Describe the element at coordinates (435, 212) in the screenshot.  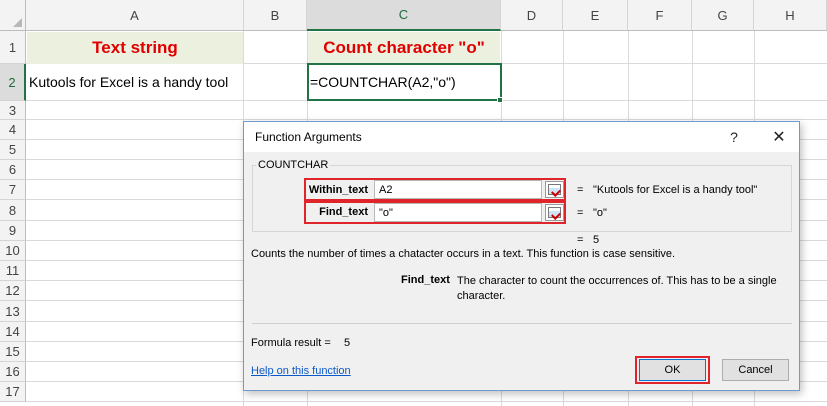
I see `highlight-find-text` at that location.